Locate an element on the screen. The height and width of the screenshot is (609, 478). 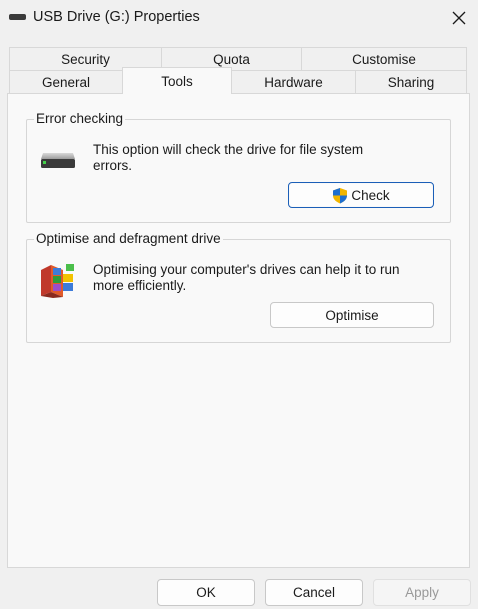
cancel-button-label: Cancel is located at coordinates (314, 592).